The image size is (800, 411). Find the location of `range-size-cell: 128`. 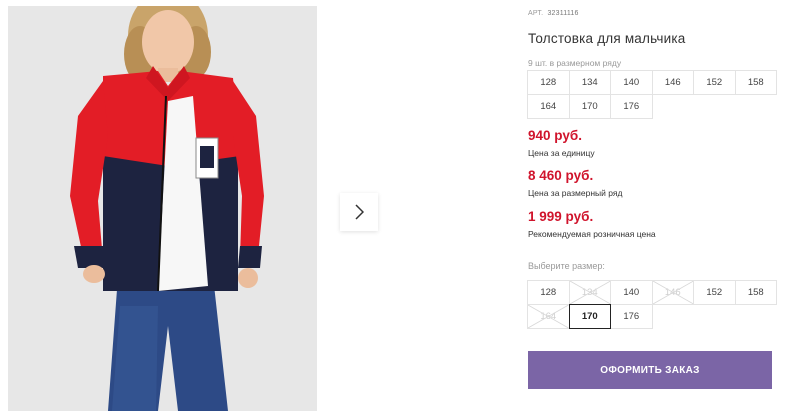

range-size-cell: 128 is located at coordinates (548, 82).